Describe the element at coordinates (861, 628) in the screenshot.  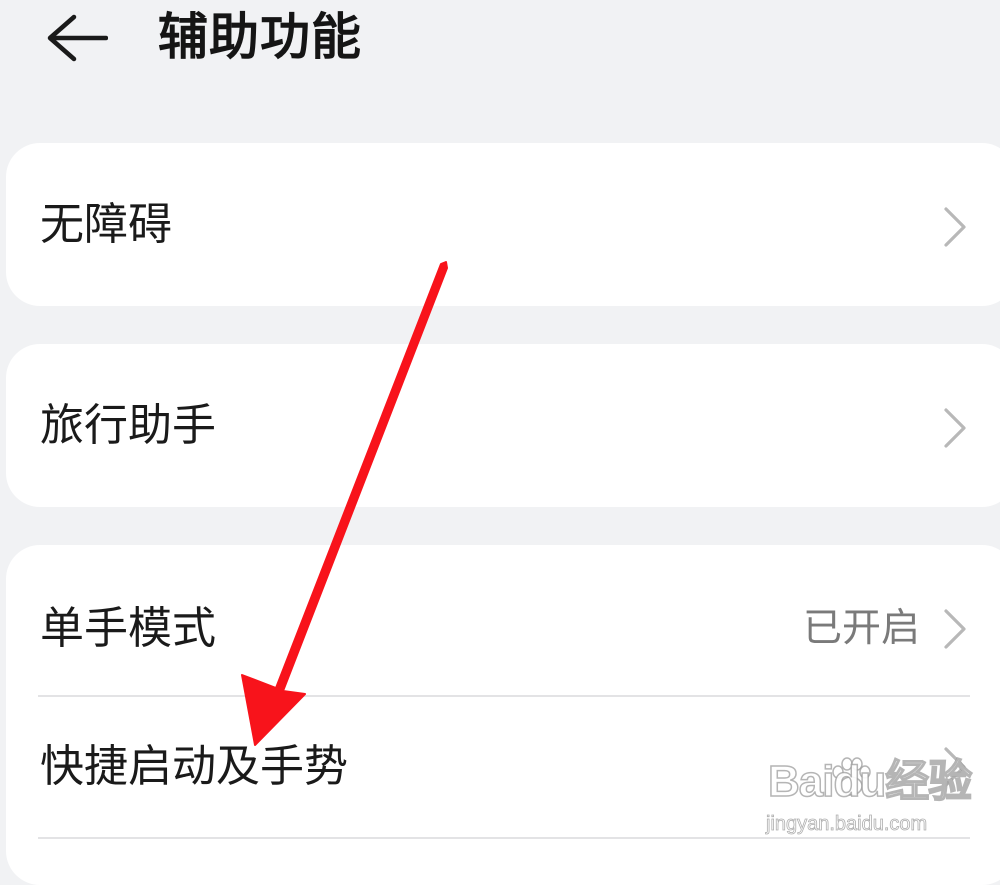
I see `status-value: 已开启` at that location.